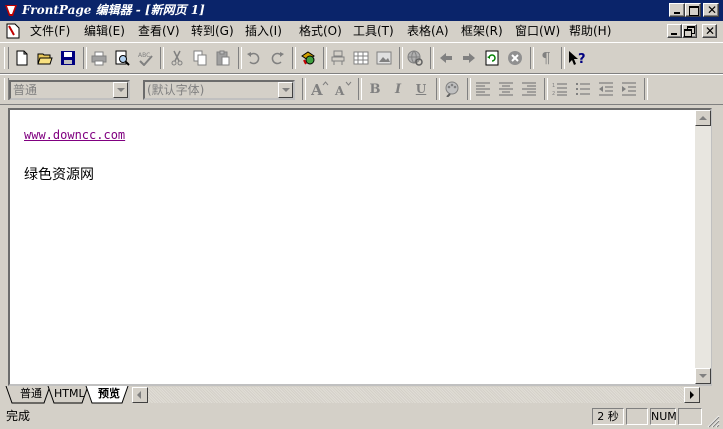 The image size is (723, 429). What do you see at coordinates (338, 58) in the screenshot?
I see `insert-webbot-button` at bounding box center [338, 58].